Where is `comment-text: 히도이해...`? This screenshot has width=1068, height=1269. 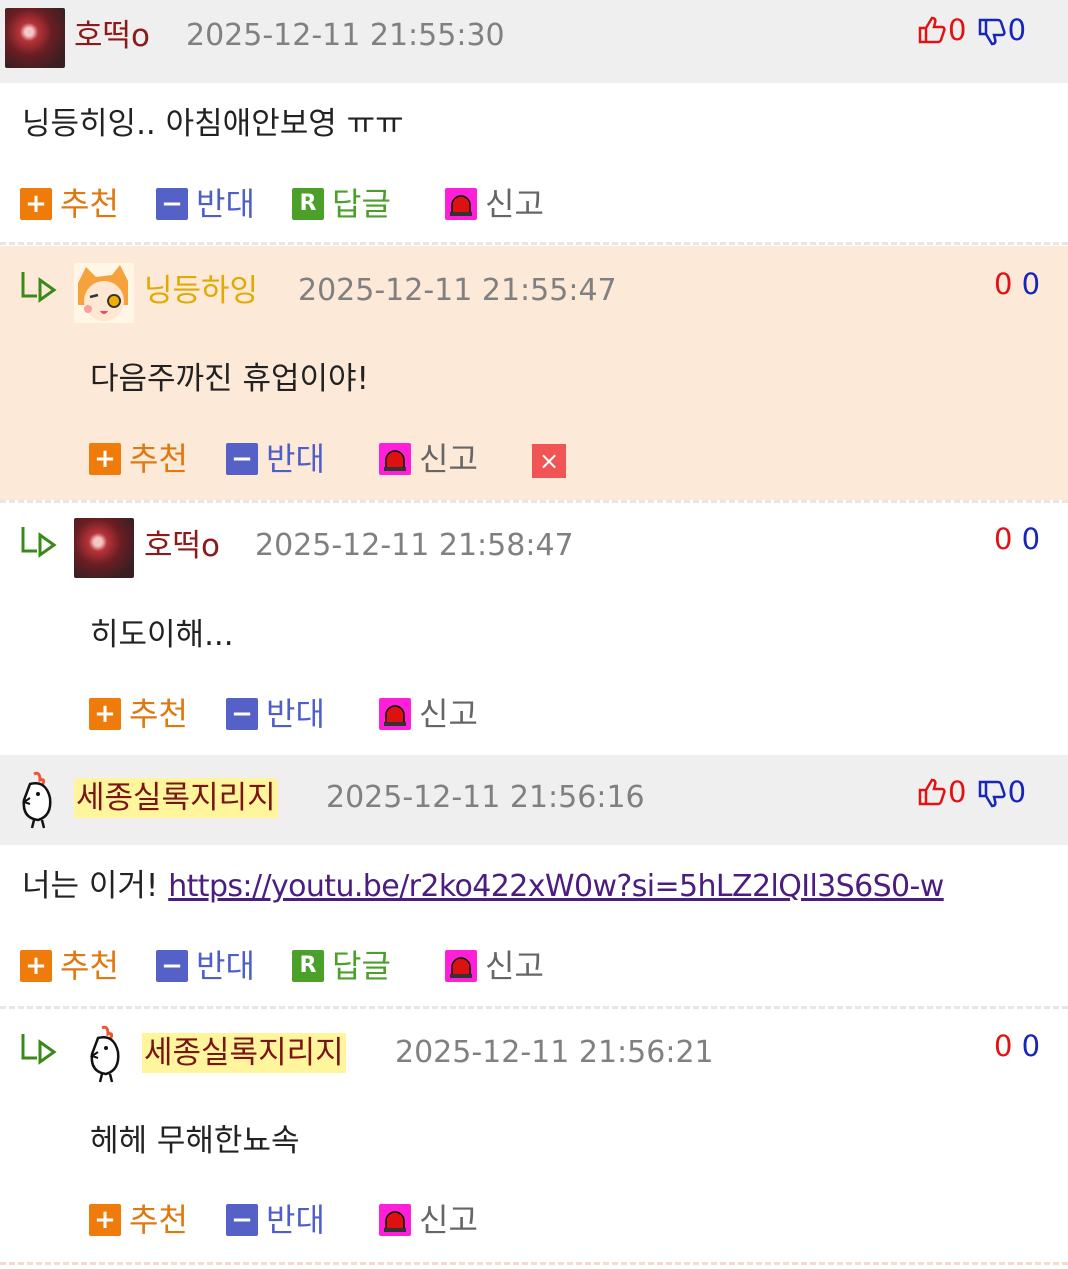 comment-text: 히도이해... is located at coordinates (162, 635).